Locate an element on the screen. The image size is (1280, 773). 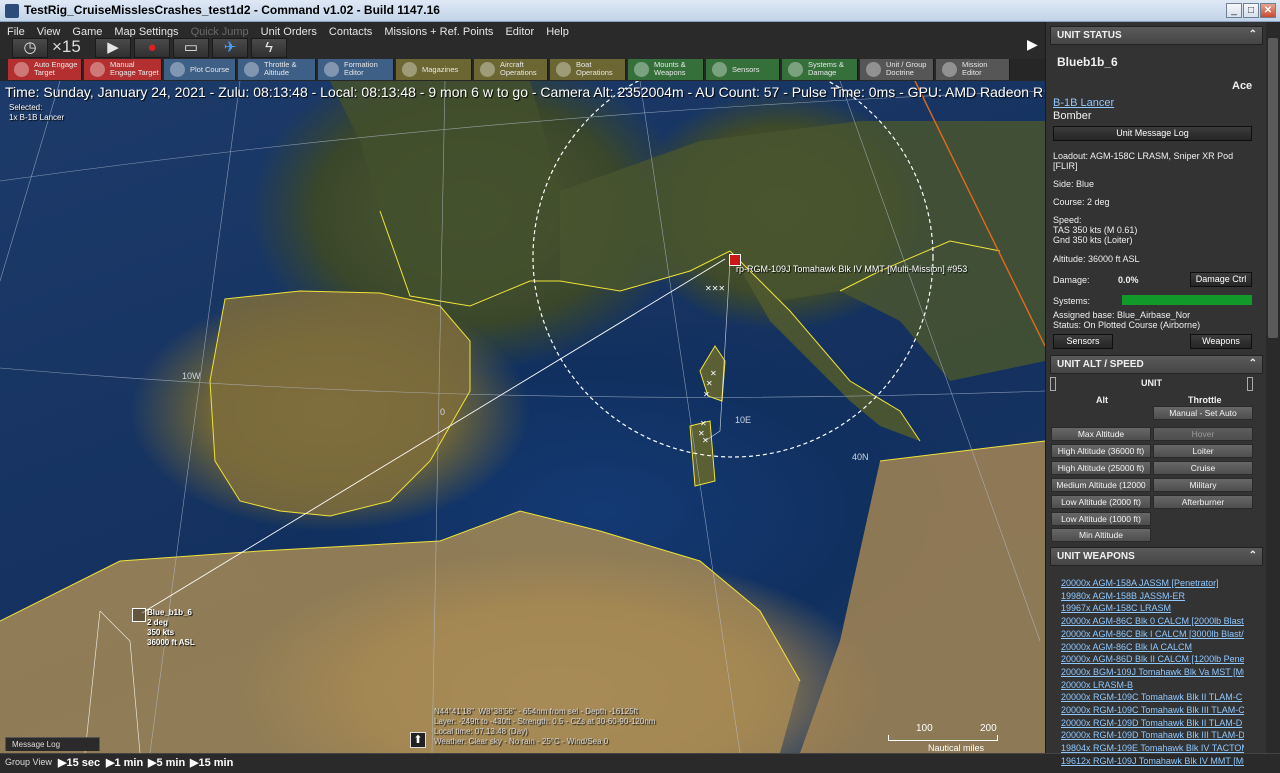
weapon-list-item: 20000x RGM-109C Tomahawk Blk III TLAM-C is located at coordinates (1152, 710).